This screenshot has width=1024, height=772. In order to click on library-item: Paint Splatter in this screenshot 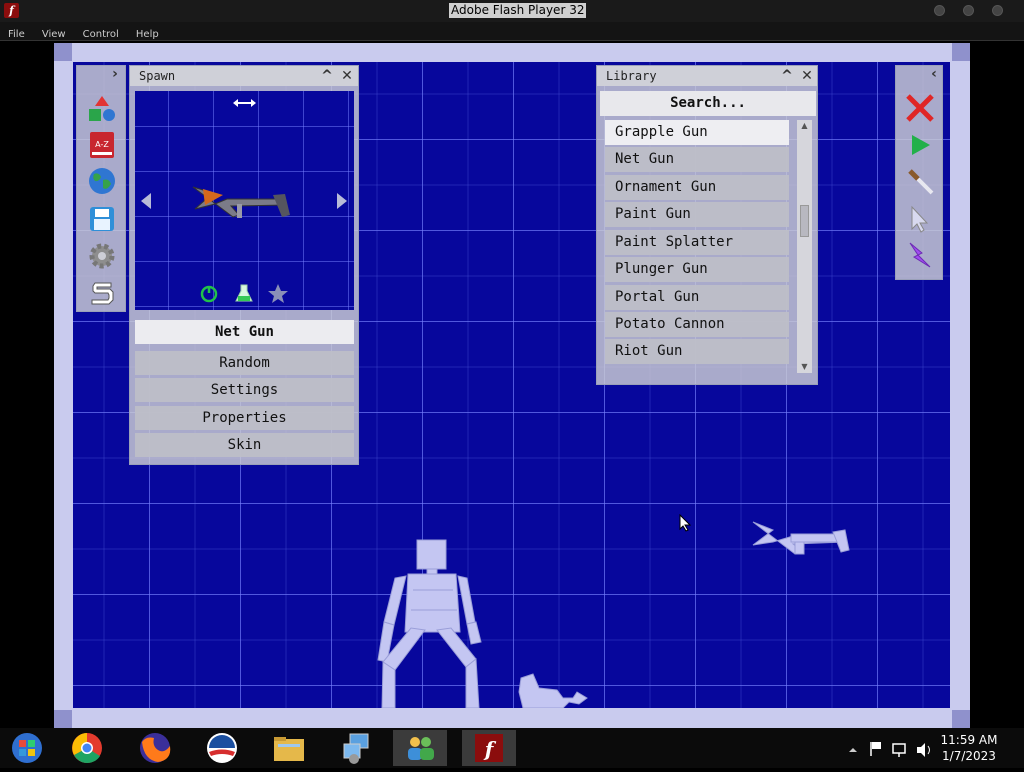, I will do `click(697, 242)`.